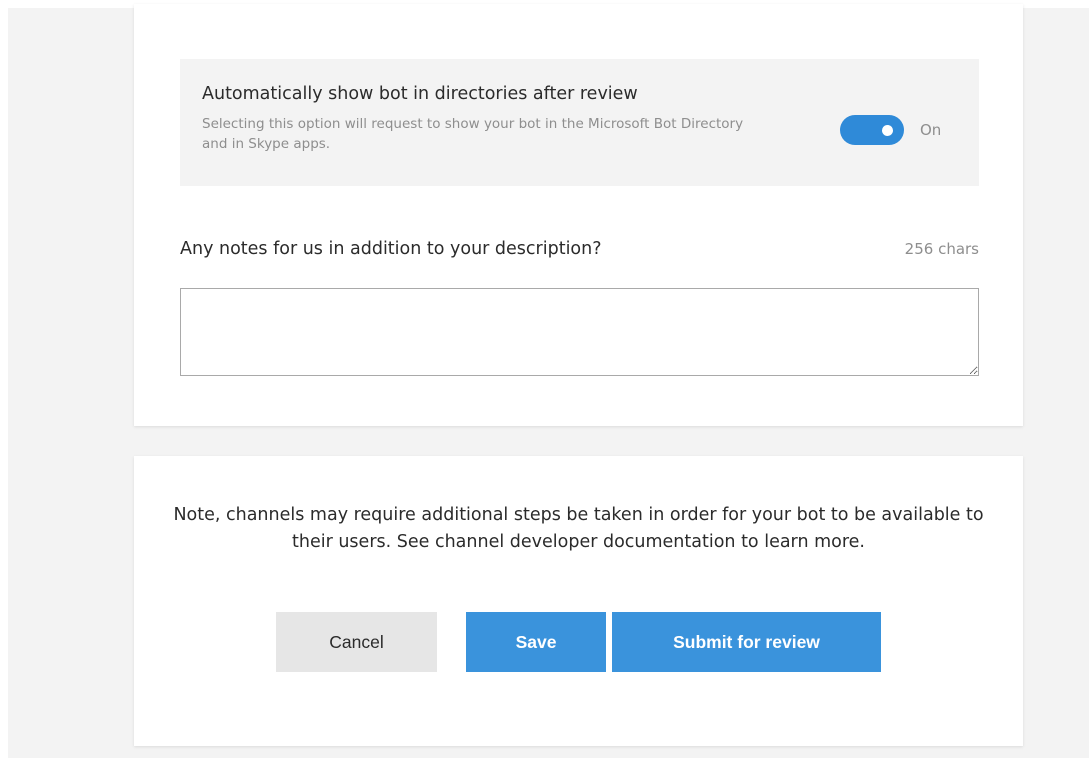  What do you see at coordinates (931, 130) in the screenshot?
I see `toggle-state-label: On` at bounding box center [931, 130].